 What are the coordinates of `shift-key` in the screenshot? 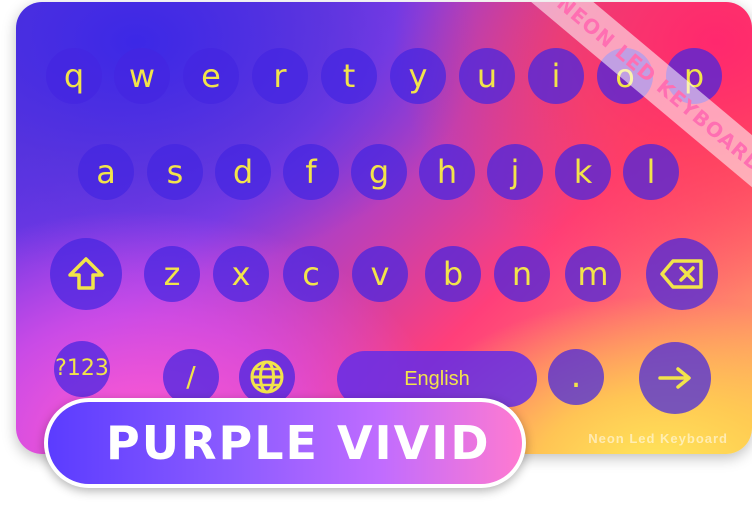 It's located at (86, 274).